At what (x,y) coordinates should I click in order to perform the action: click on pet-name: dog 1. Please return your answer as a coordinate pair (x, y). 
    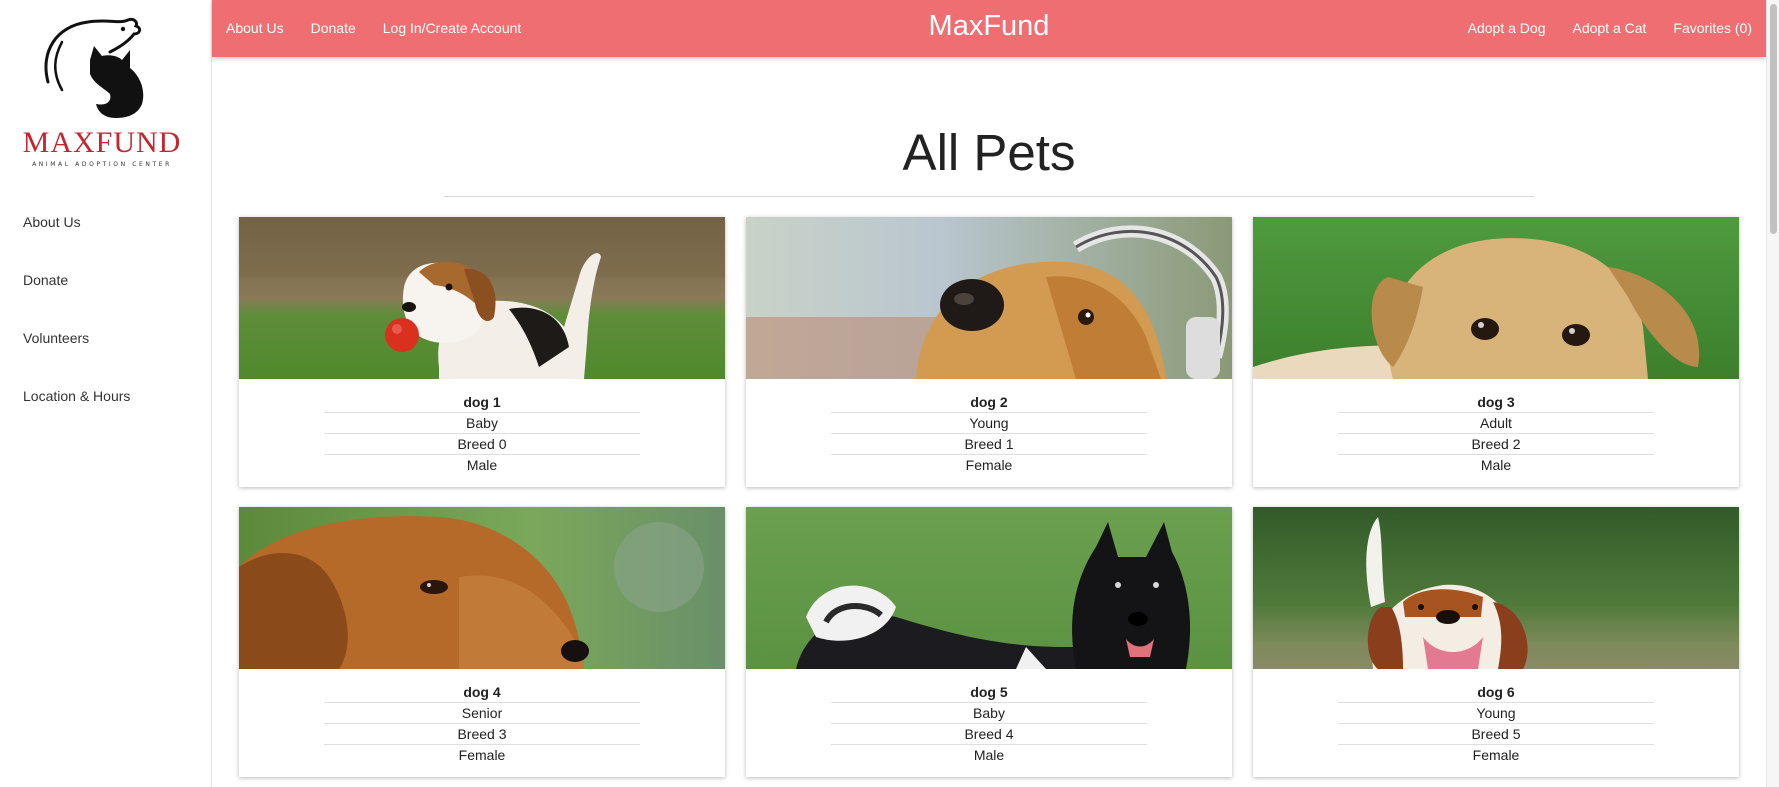
    Looking at the image, I should click on (482, 402).